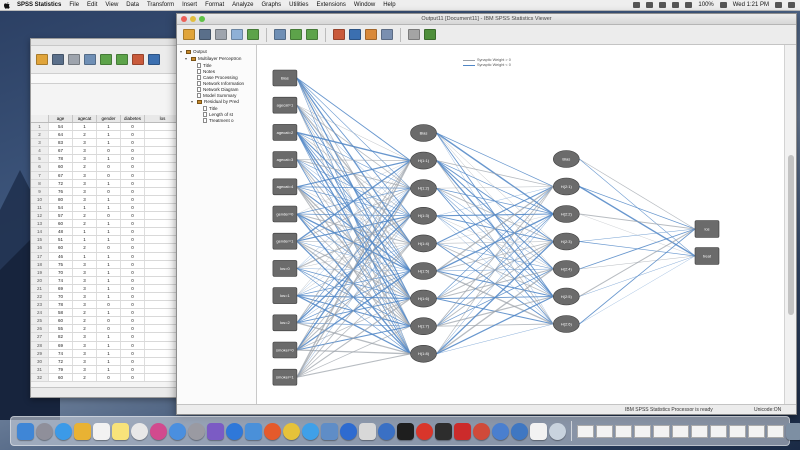 This screenshot has width=800, height=450. I want to click on battery-percent: 100%, so click(705, 5).